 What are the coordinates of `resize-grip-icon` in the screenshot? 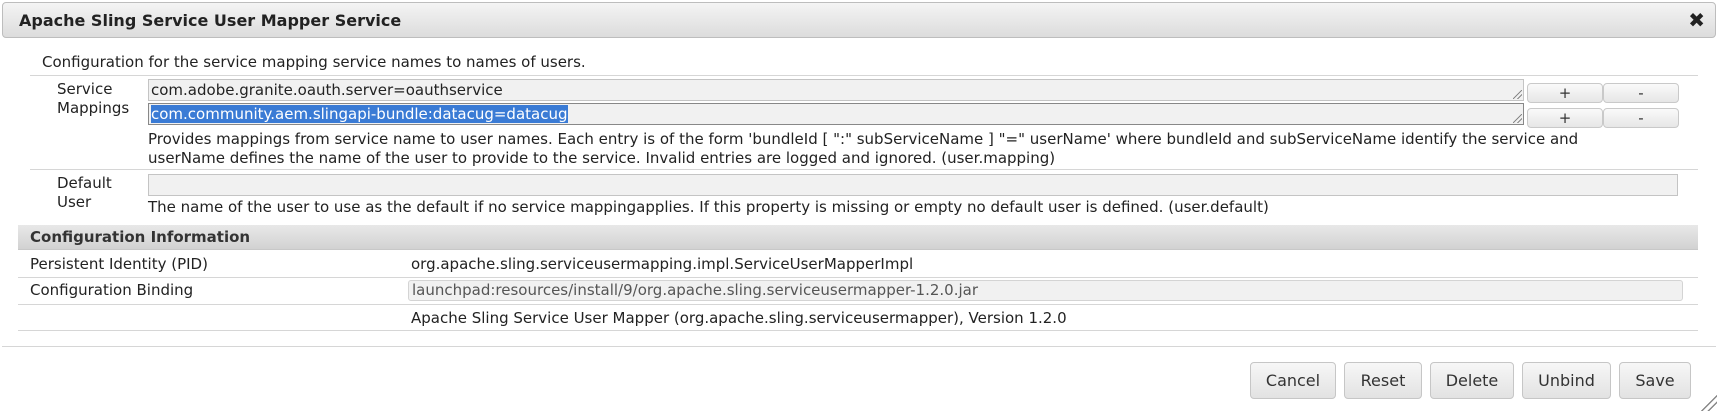 It's located at (1709, 403).